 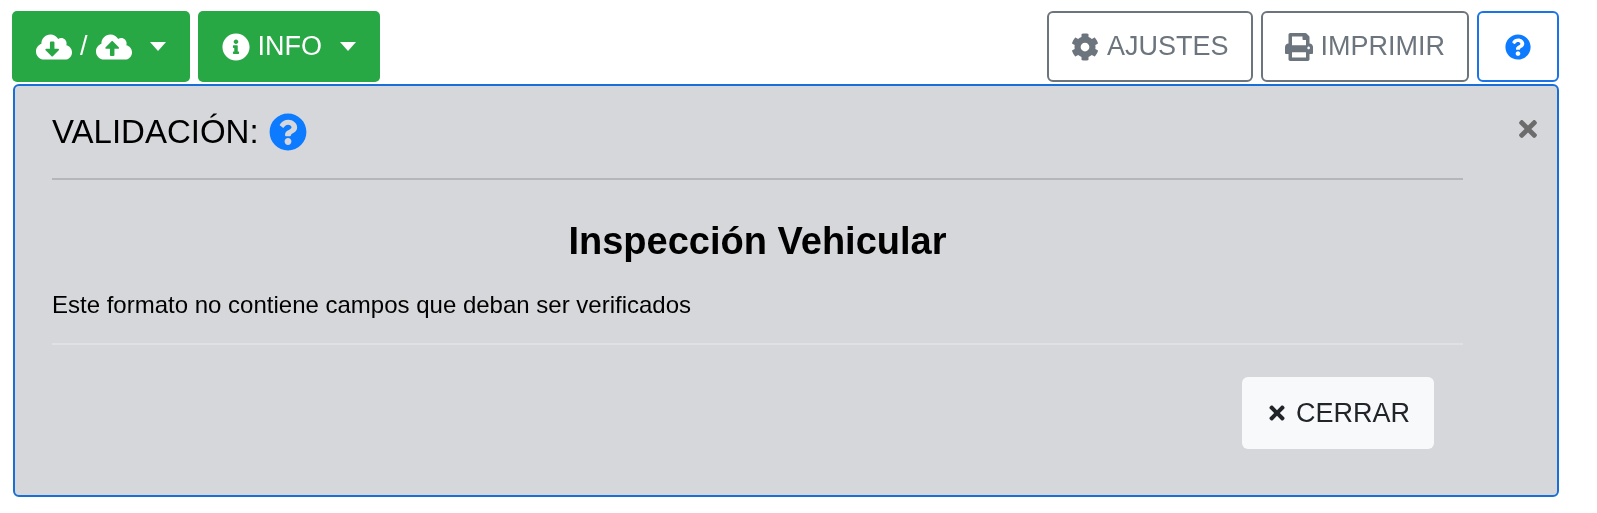 What do you see at coordinates (1084, 46) in the screenshot?
I see `settings-icon` at bounding box center [1084, 46].